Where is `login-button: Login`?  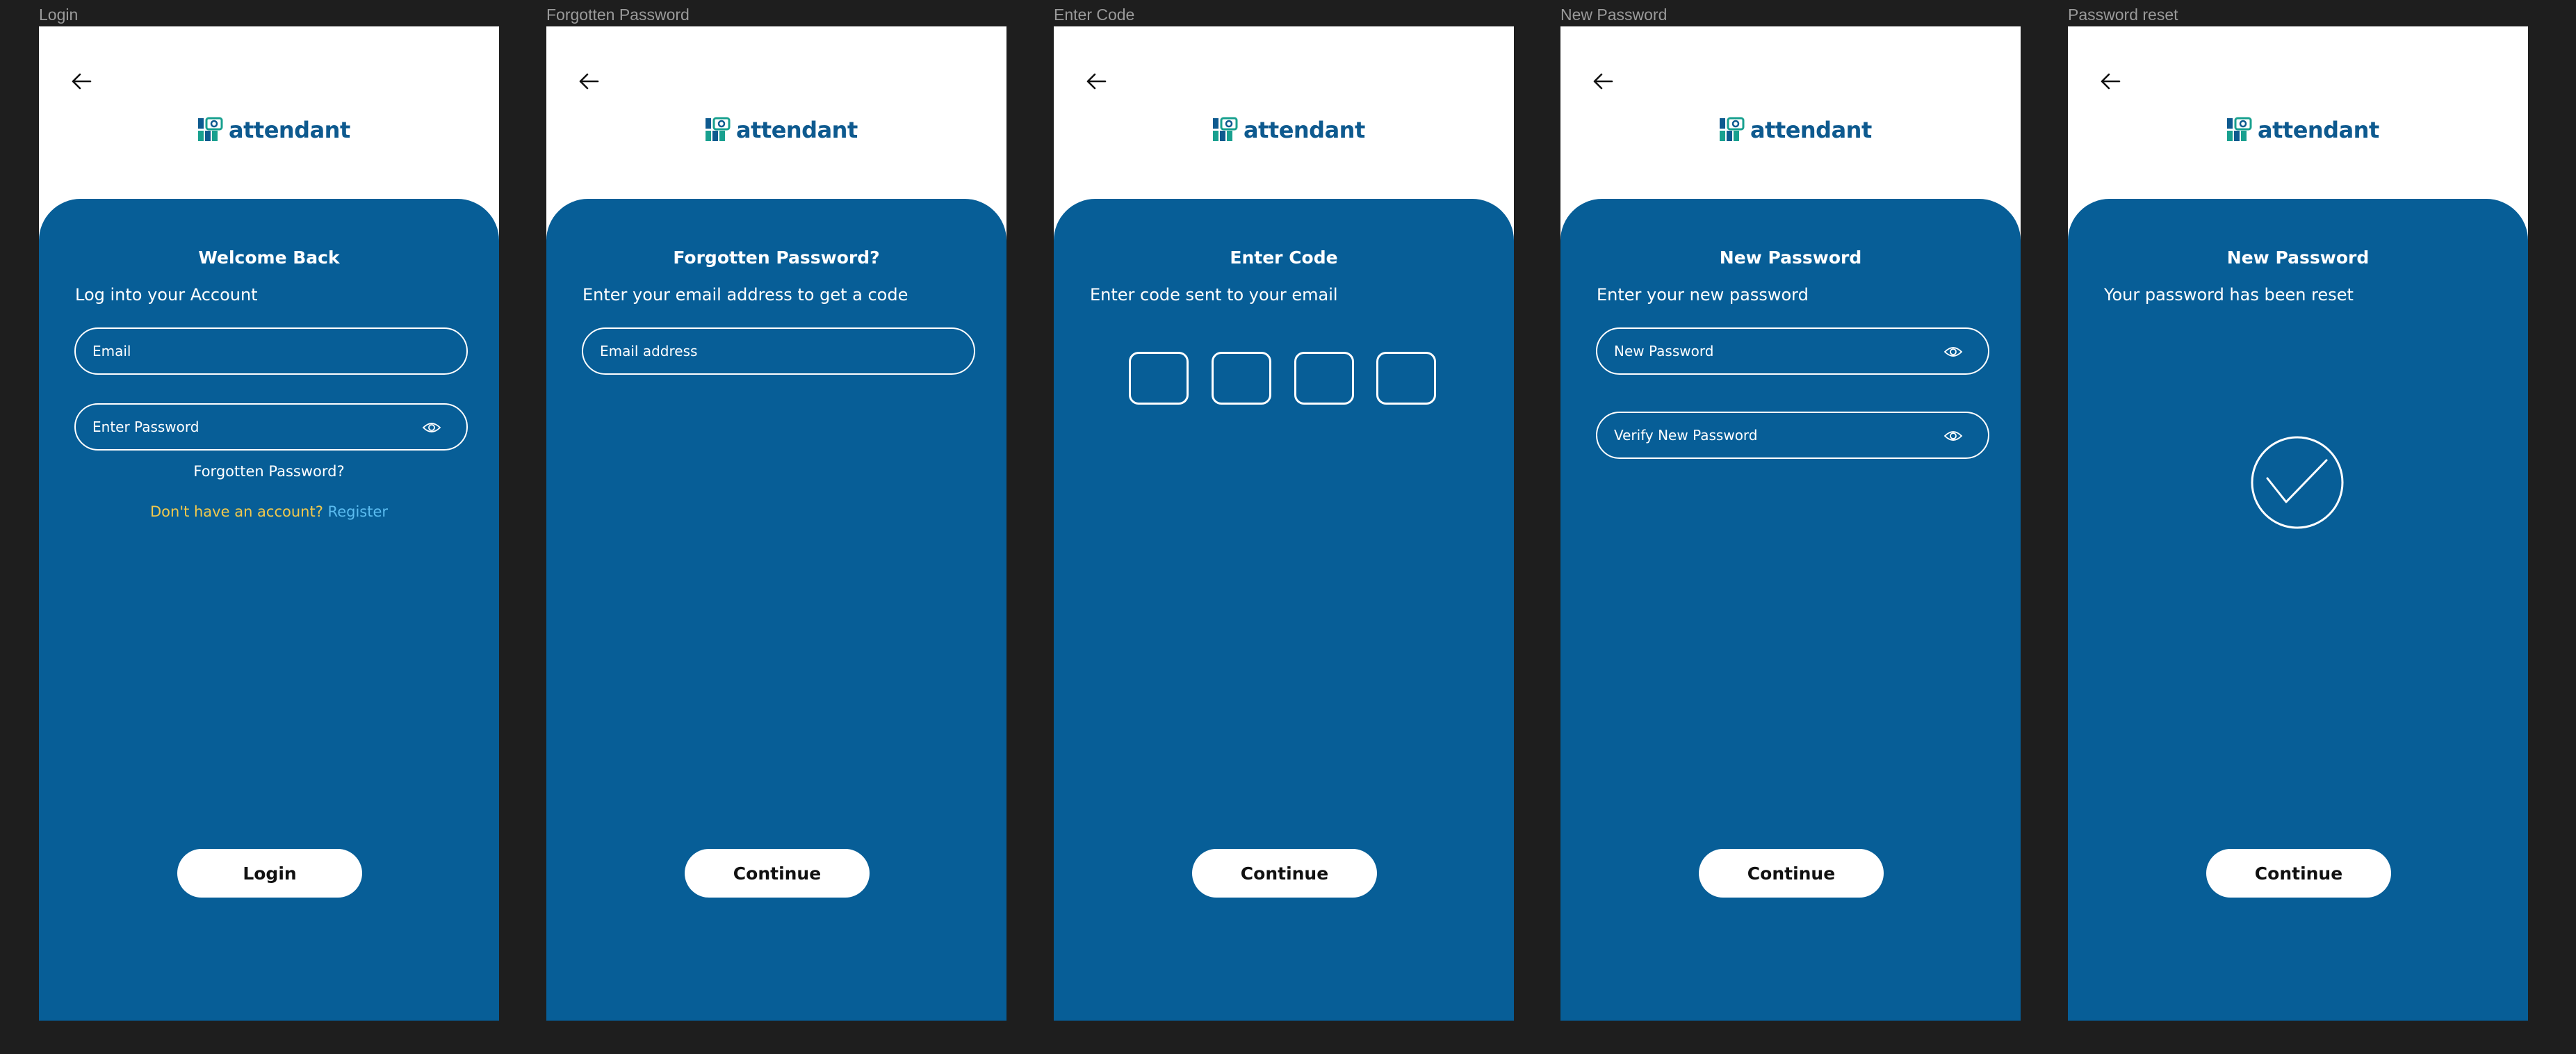
login-button: Login is located at coordinates (269, 873).